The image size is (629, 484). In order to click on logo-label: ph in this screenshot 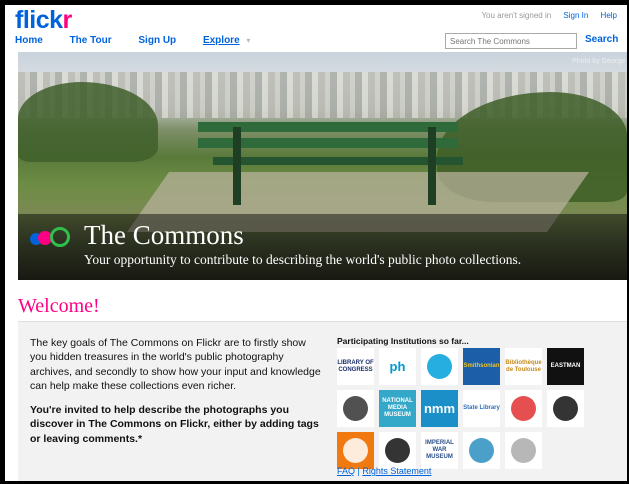, I will do `click(397, 366)`.